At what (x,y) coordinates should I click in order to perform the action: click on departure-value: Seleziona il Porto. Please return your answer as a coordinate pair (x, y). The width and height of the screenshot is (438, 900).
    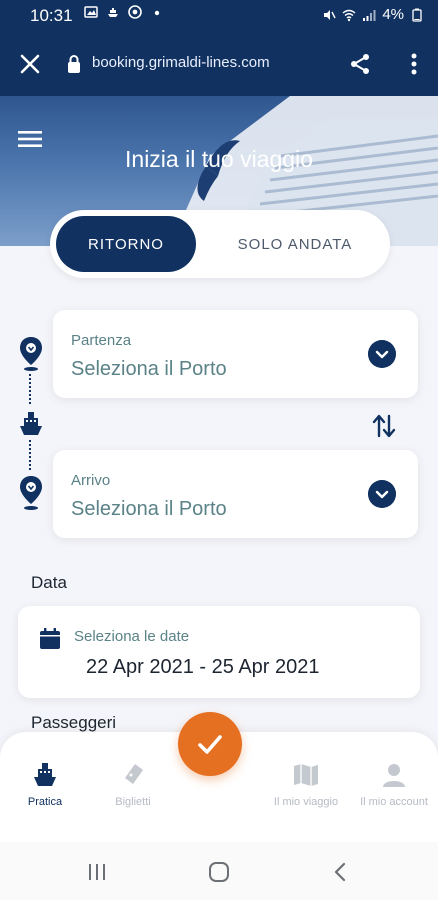
    Looking at the image, I should click on (149, 369).